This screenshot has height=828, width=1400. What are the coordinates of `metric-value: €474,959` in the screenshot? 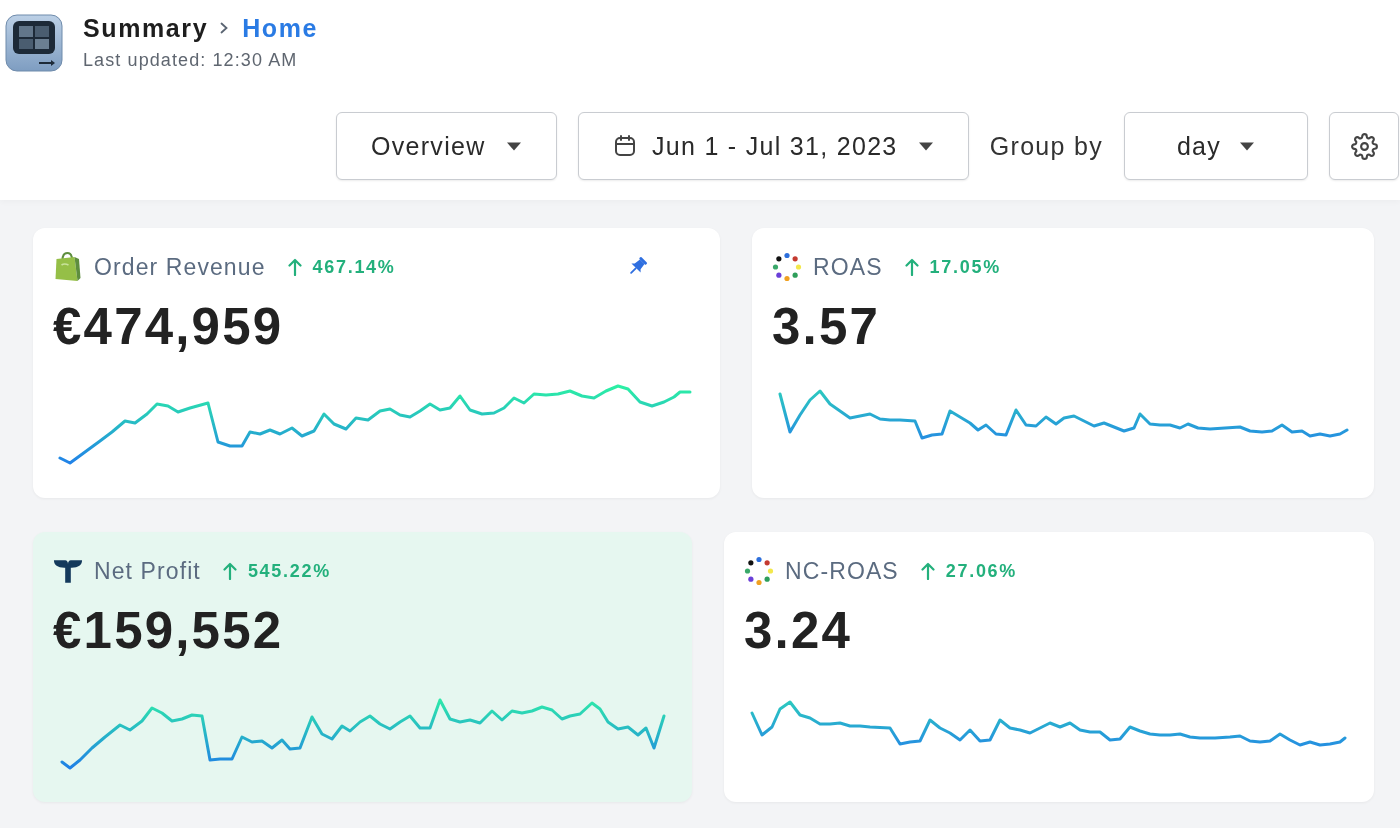 It's located at (169, 327).